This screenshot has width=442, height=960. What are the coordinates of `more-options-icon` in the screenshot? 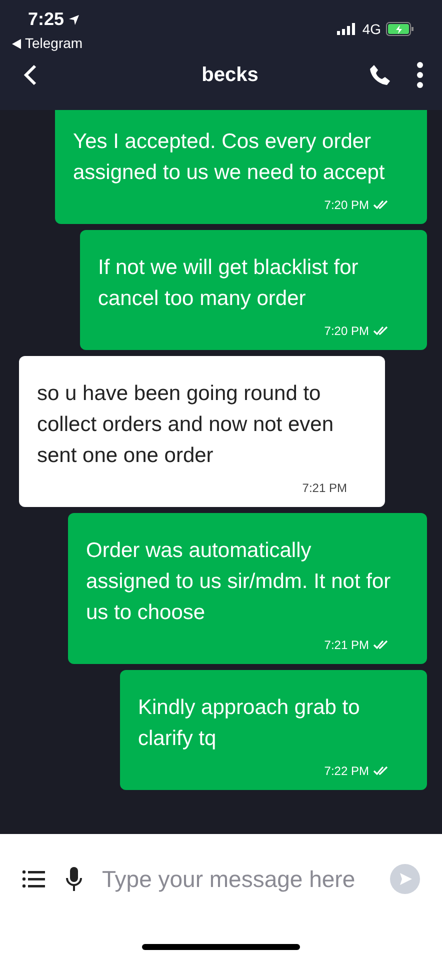 It's located at (420, 75).